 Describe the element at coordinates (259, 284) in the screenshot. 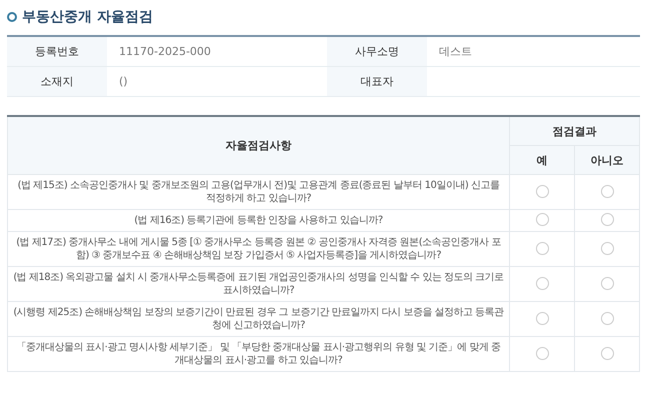

I see `checklist-question: (법 제18조) 옥외광고물 설치 시 중개사무소등록증에 표기된 개업공인중개사의 성명을 인식할 수 있는 정도의 크기로 표시하였습니까?` at that location.